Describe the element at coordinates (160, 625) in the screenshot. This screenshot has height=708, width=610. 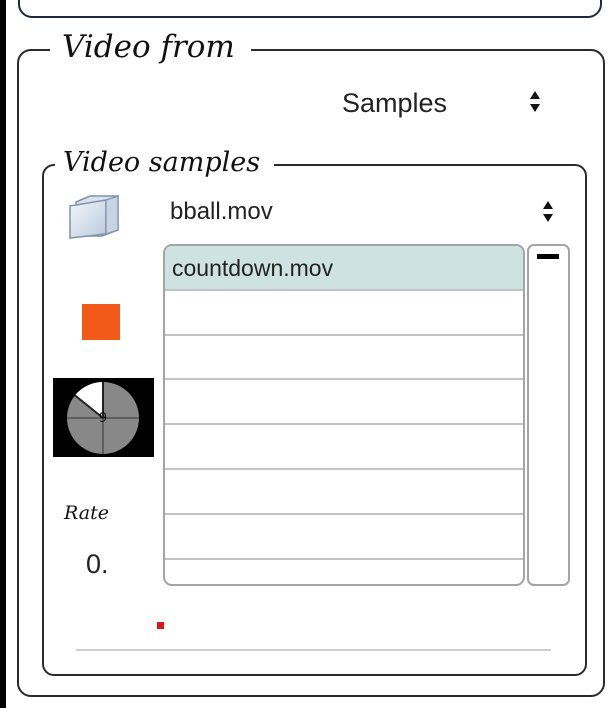
I see `record-indicator` at that location.